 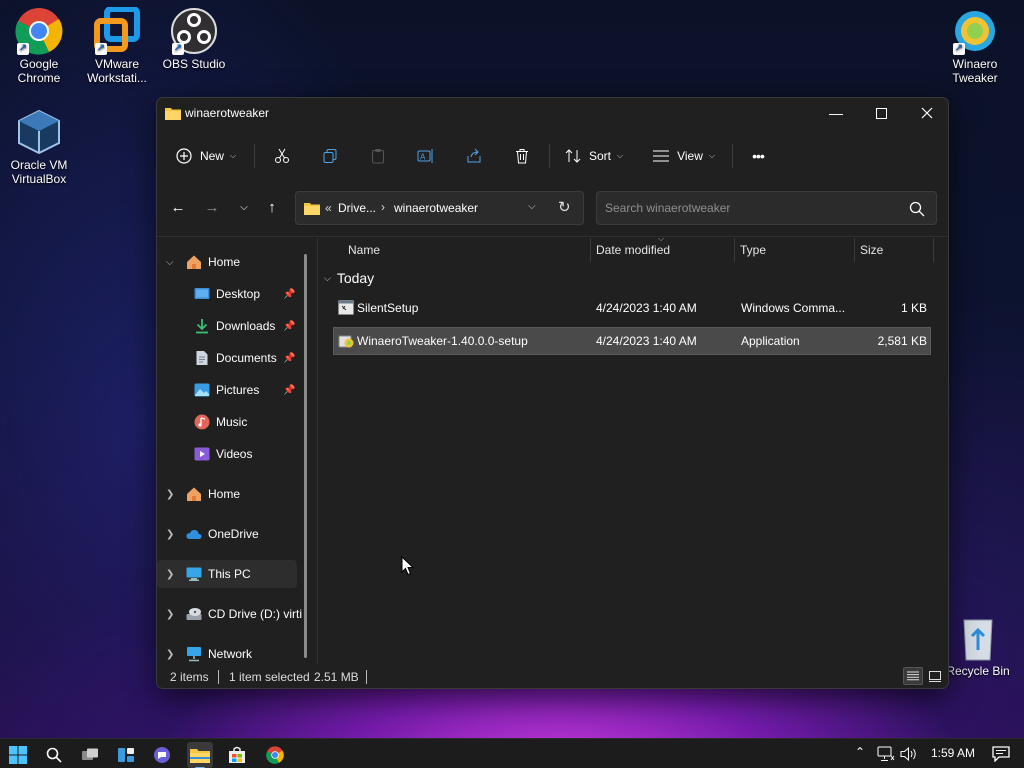 I want to click on address-bar: « Drive... › winaerotweaker ⌵ ↻, so click(x=439, y=208).